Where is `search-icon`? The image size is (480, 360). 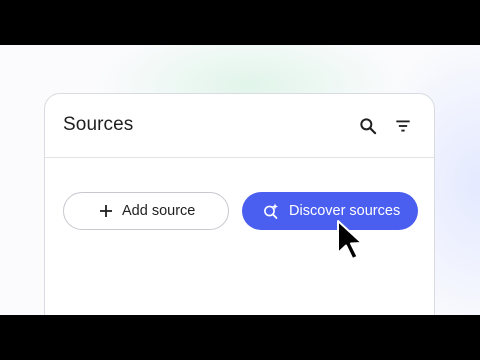
search-icon is located at coordinates (368, 126).